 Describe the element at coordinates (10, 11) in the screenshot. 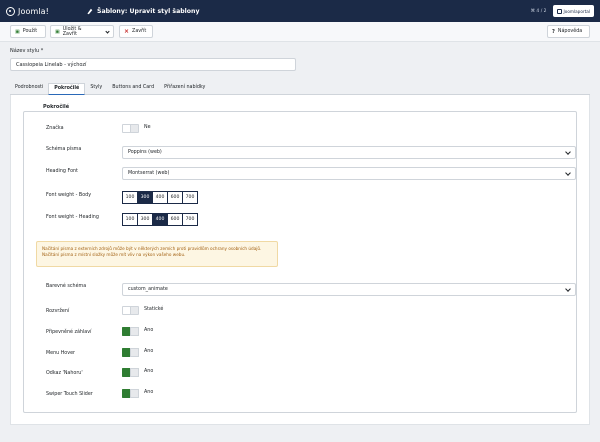

I see `joomla-logo-icon` at that location.